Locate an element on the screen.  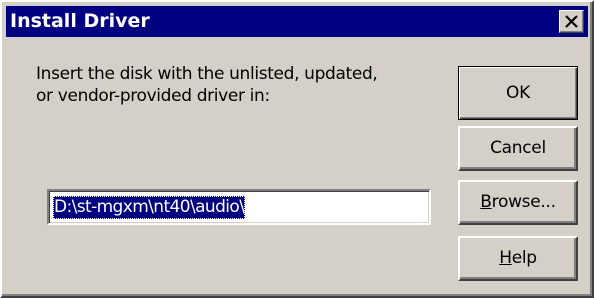
cancel-button: Cancel is located at coordinates (518, 148).